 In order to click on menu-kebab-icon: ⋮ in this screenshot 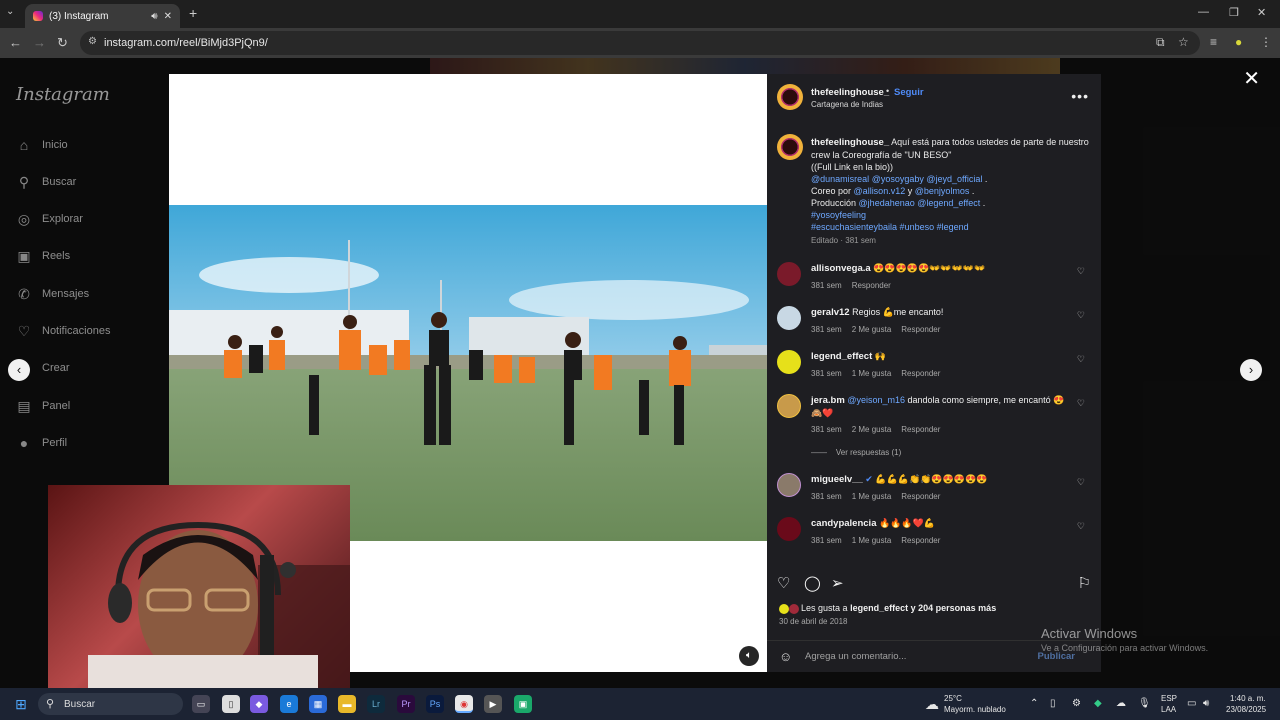, I will do `click(1266, 42)`.